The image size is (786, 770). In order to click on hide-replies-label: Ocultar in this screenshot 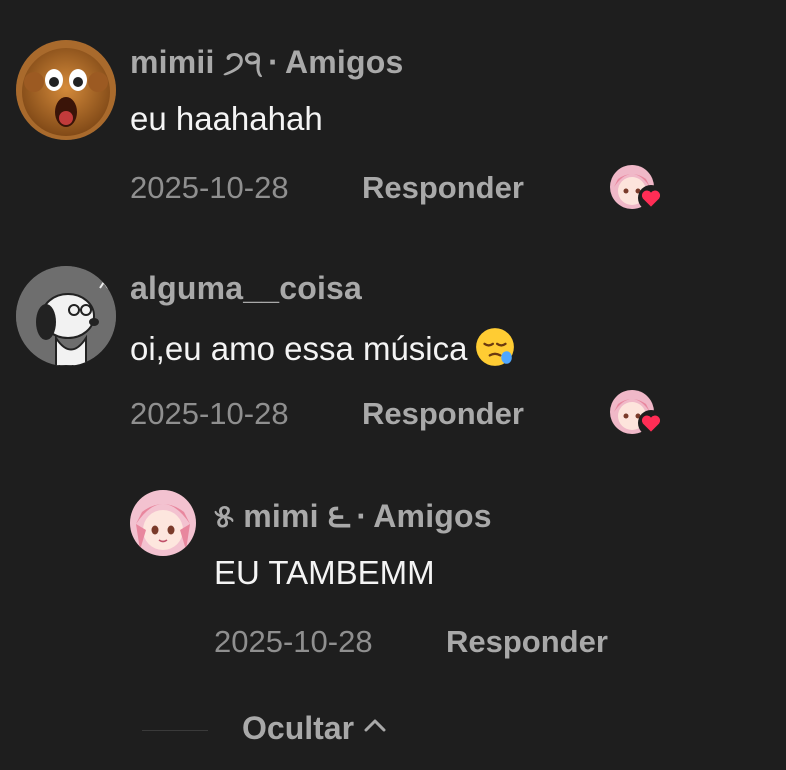, I will do `click(298, 728)`.